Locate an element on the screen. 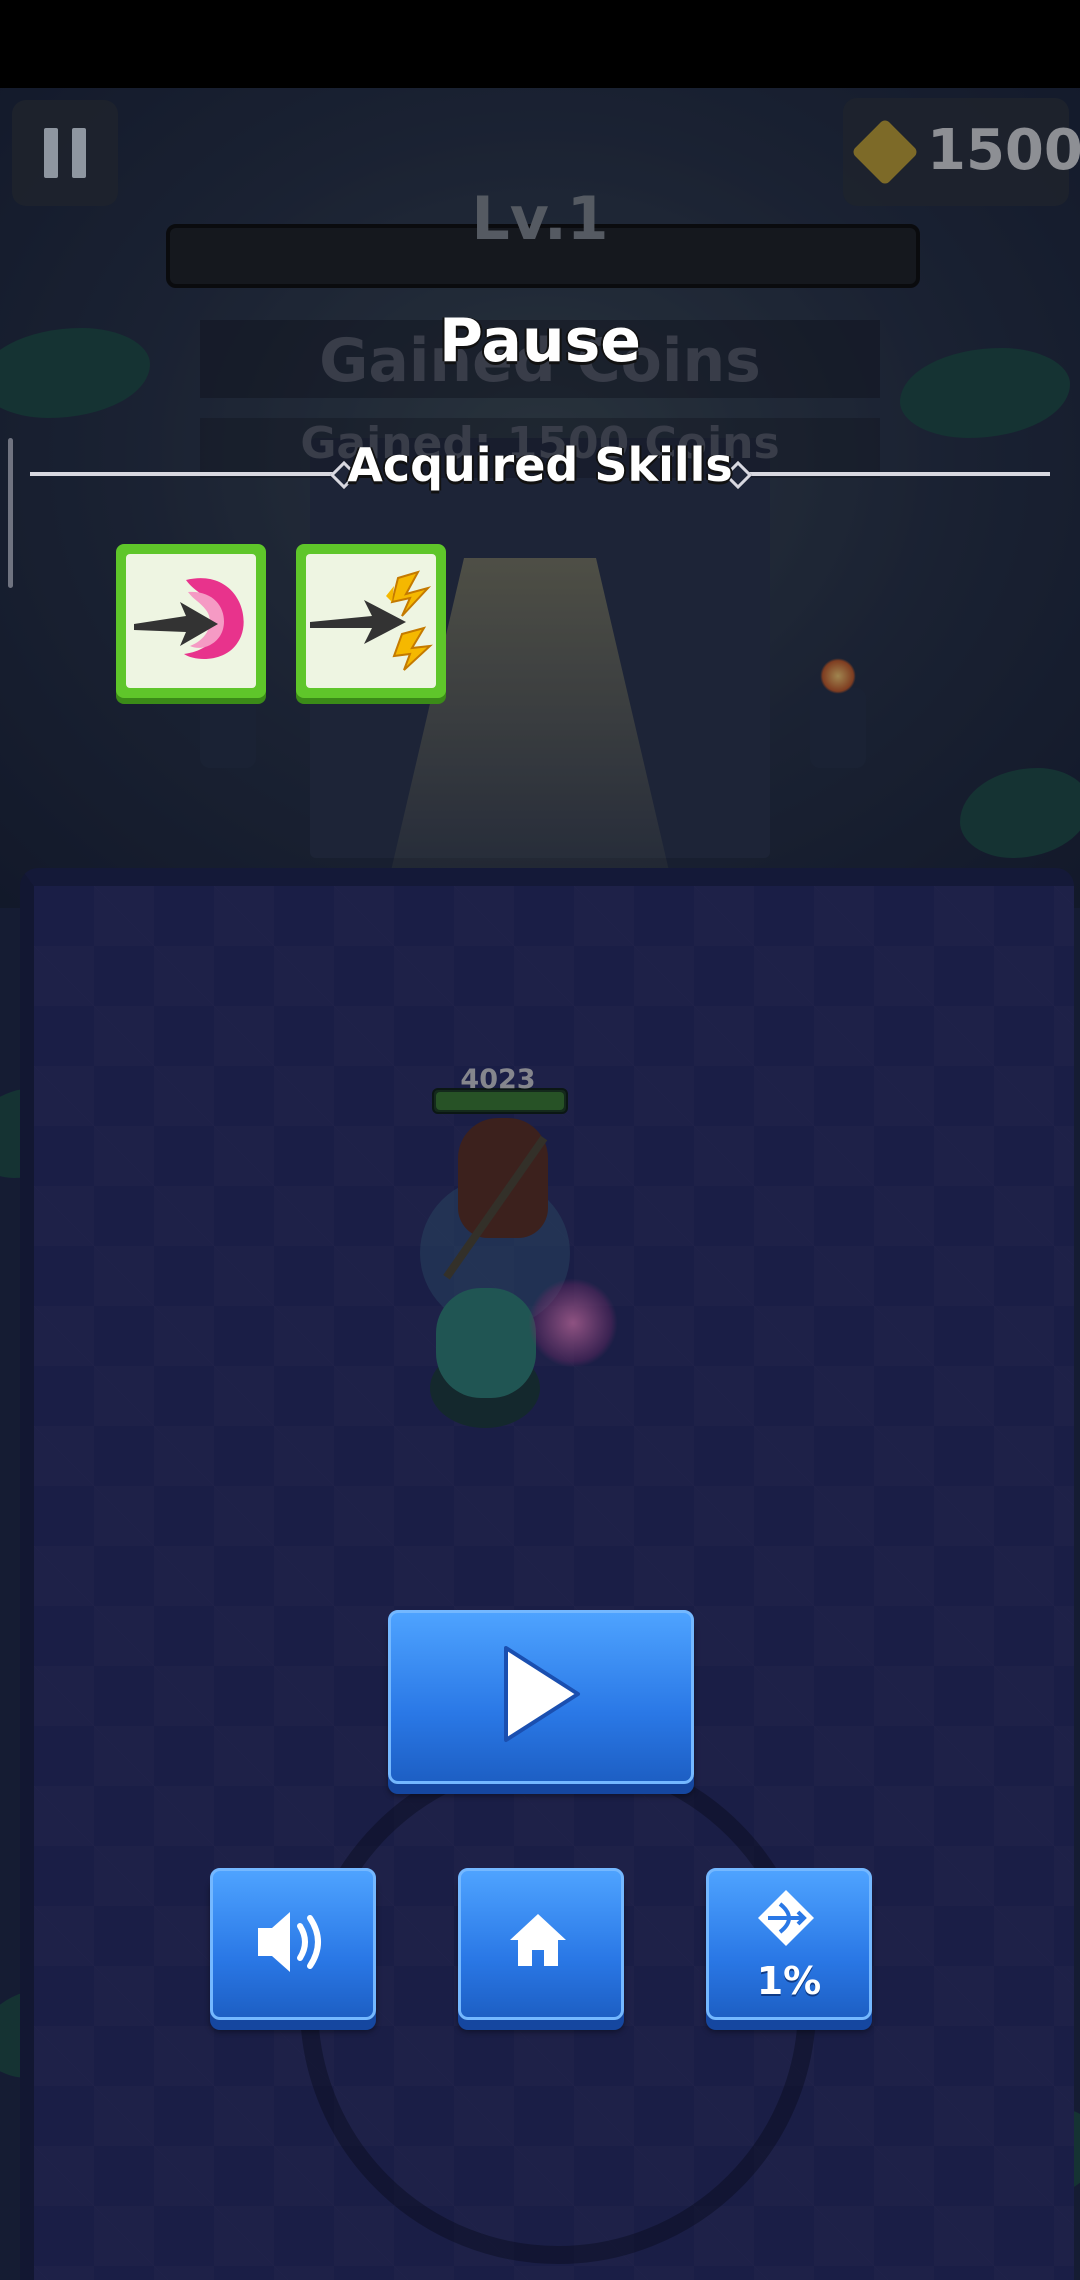 The image size is (1080, 2280). status-bar is located at coordinates (540, 44).